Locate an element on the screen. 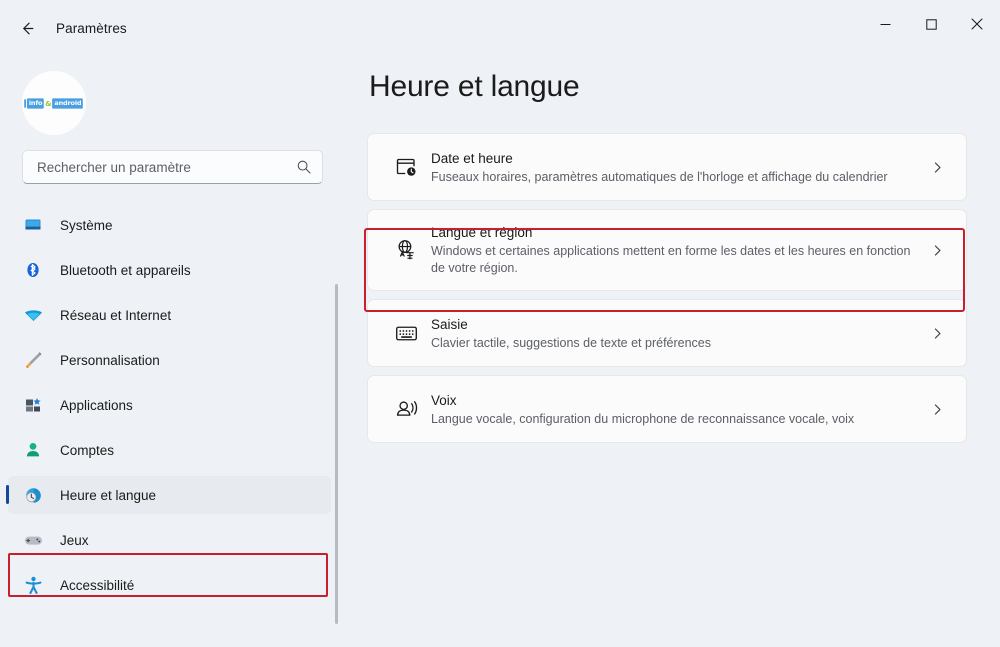  minimize-button is located at coordinates (885, 24).